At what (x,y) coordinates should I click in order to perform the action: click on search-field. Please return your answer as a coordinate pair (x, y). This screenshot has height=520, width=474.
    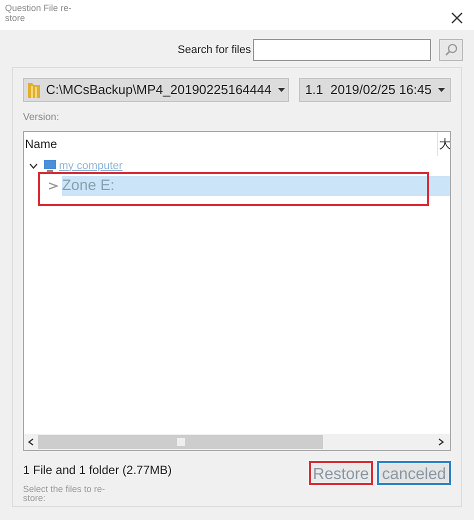
    Looking at the image, I should click on (342, 50).